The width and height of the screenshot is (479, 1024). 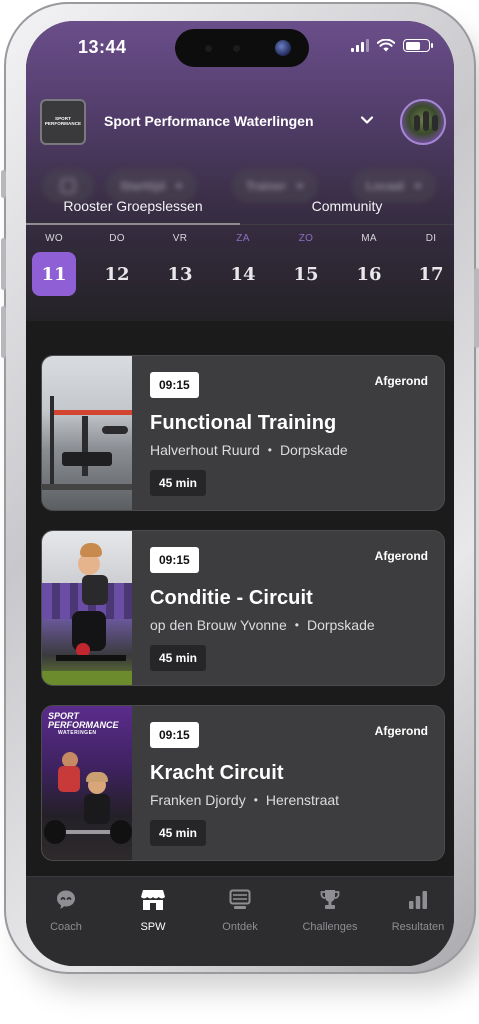 I want to click on tab-divider, so click(x=347, y=224).